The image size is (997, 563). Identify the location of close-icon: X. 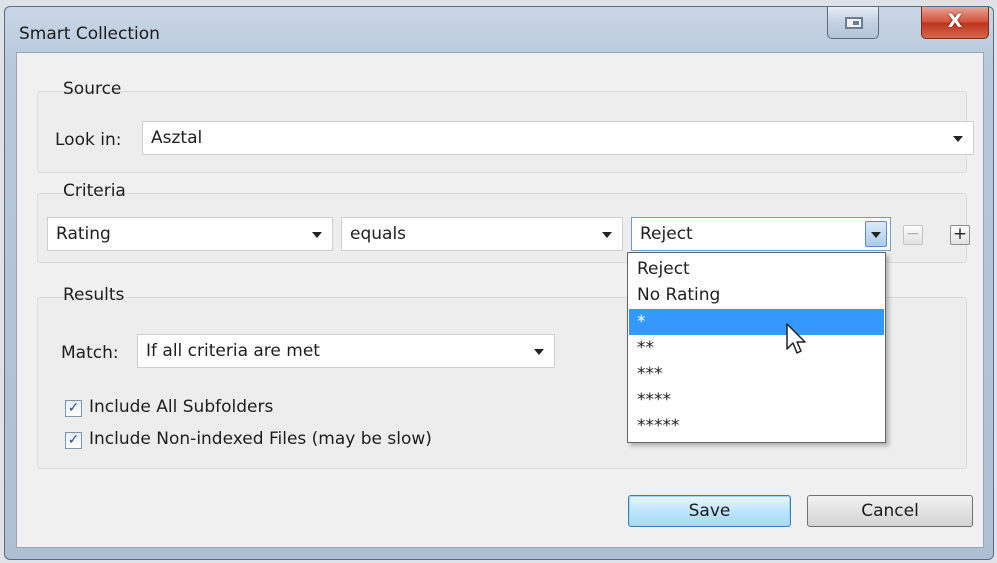
(955, 21).